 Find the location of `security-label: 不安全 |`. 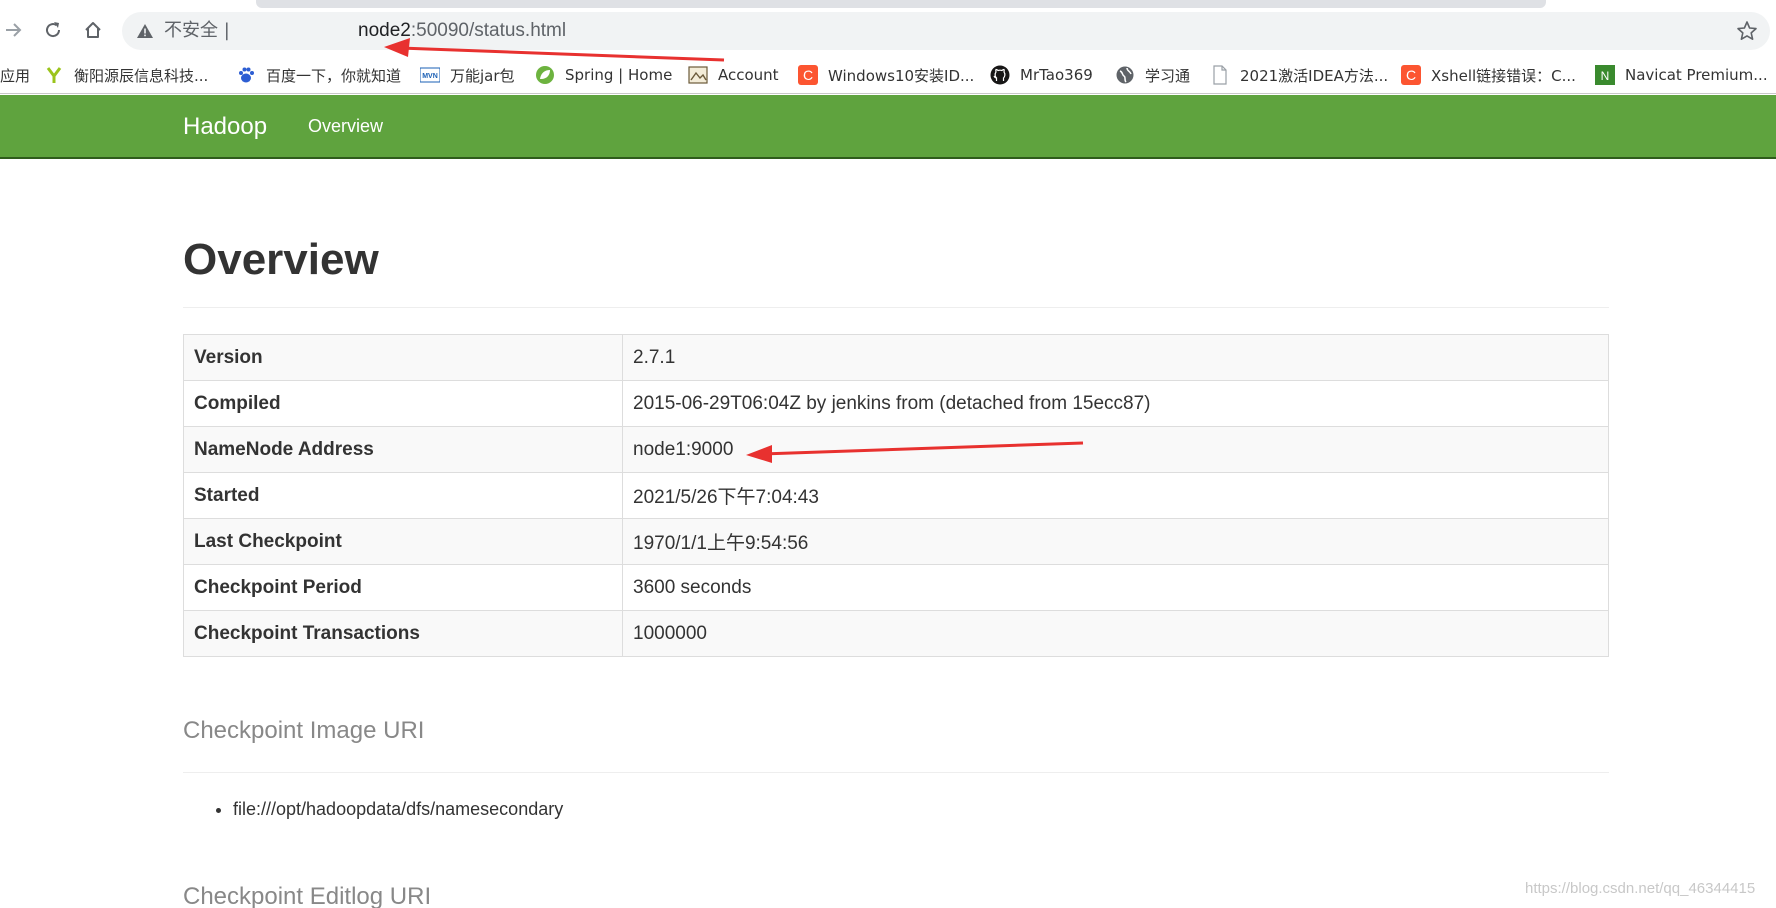

security-label: 不安全 | is located at coordinates (197, 30).